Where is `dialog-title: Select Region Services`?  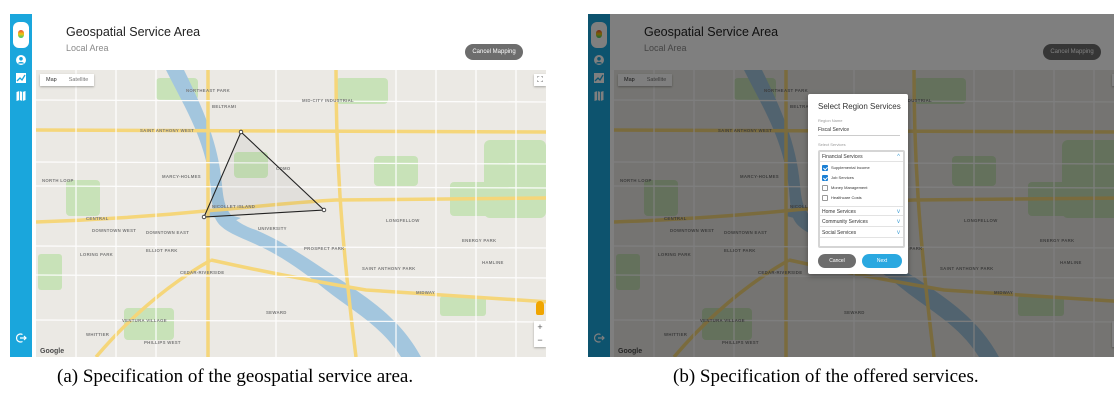 dialog-title: Select Region Services is located at coordinates (859, 106).